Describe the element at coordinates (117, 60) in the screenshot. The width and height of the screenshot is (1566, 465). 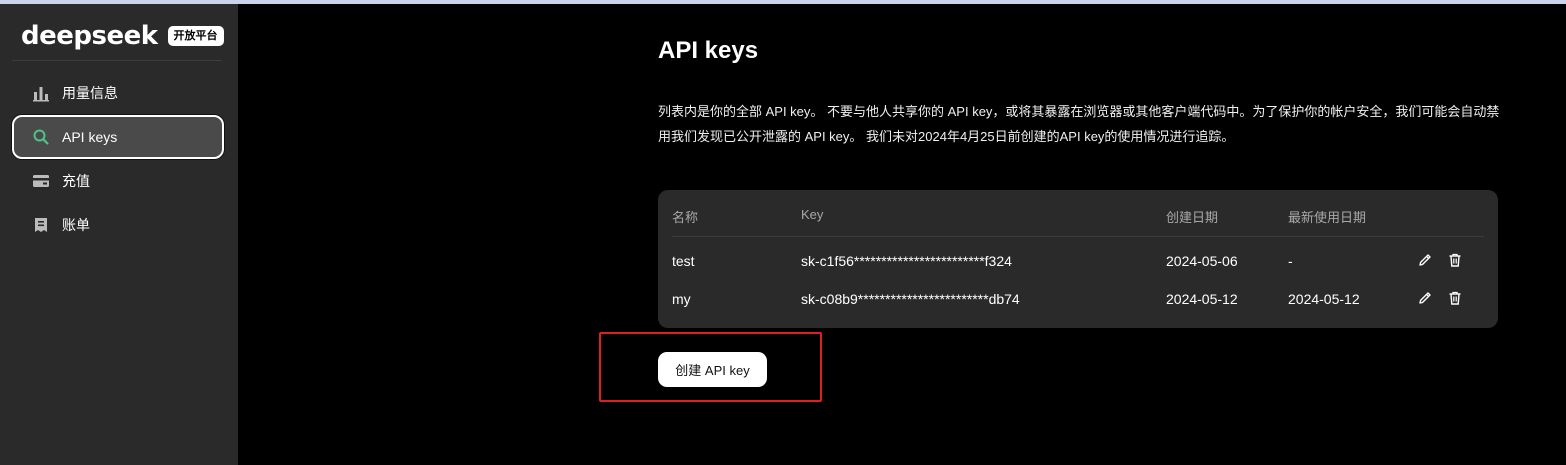
I see `sidebar-divider` at that location.